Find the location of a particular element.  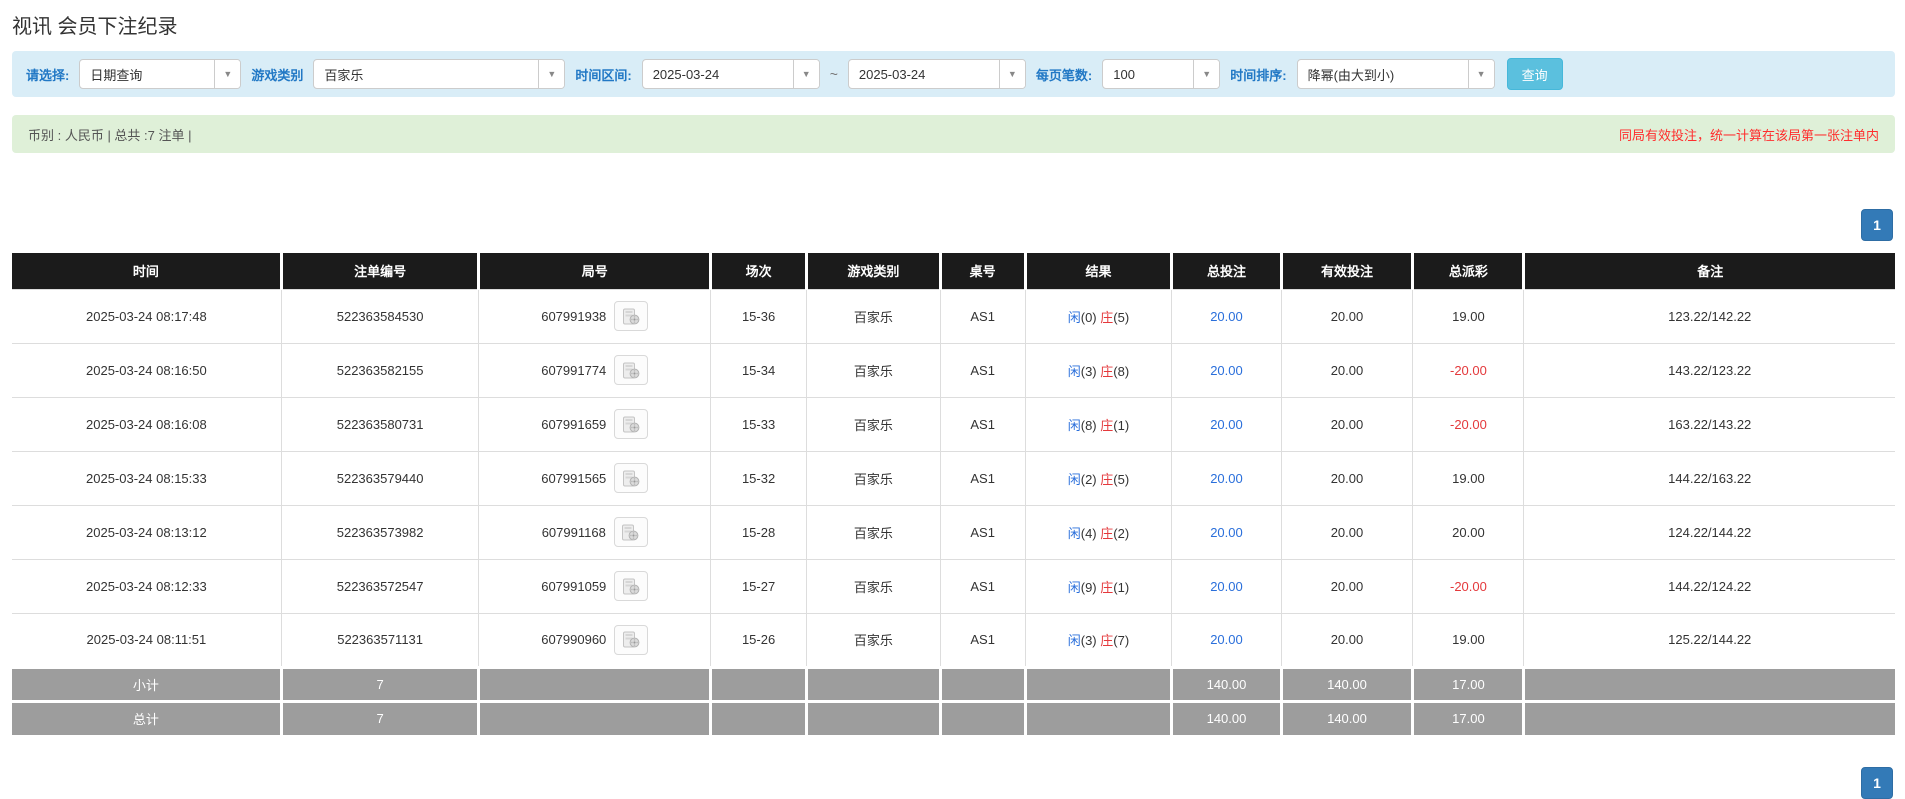

search-button: 查询 is located at coordinates (1534, 74).